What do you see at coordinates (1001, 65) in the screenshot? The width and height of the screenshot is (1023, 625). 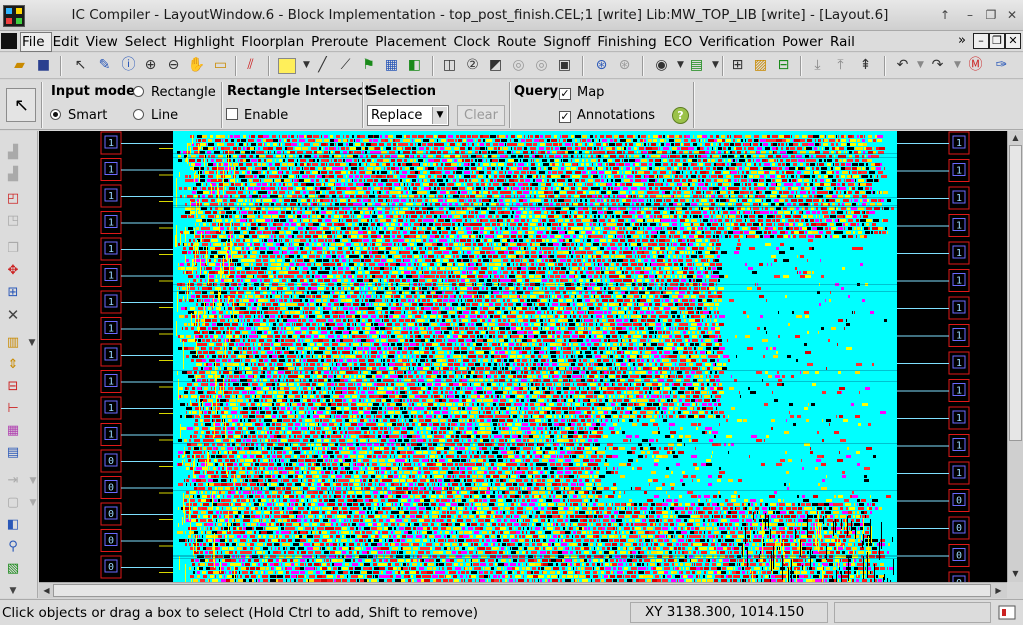 I see `tool-icon: ✑` at bounding box center [1001, 65].